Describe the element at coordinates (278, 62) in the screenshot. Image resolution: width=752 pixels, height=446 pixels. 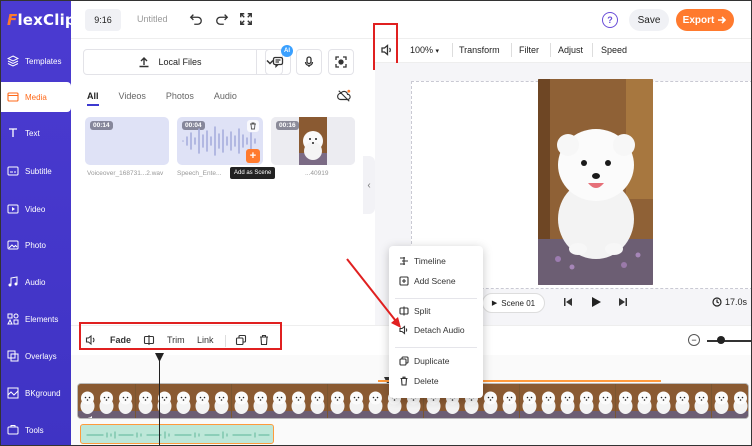
I see `chat-icon` at that location.